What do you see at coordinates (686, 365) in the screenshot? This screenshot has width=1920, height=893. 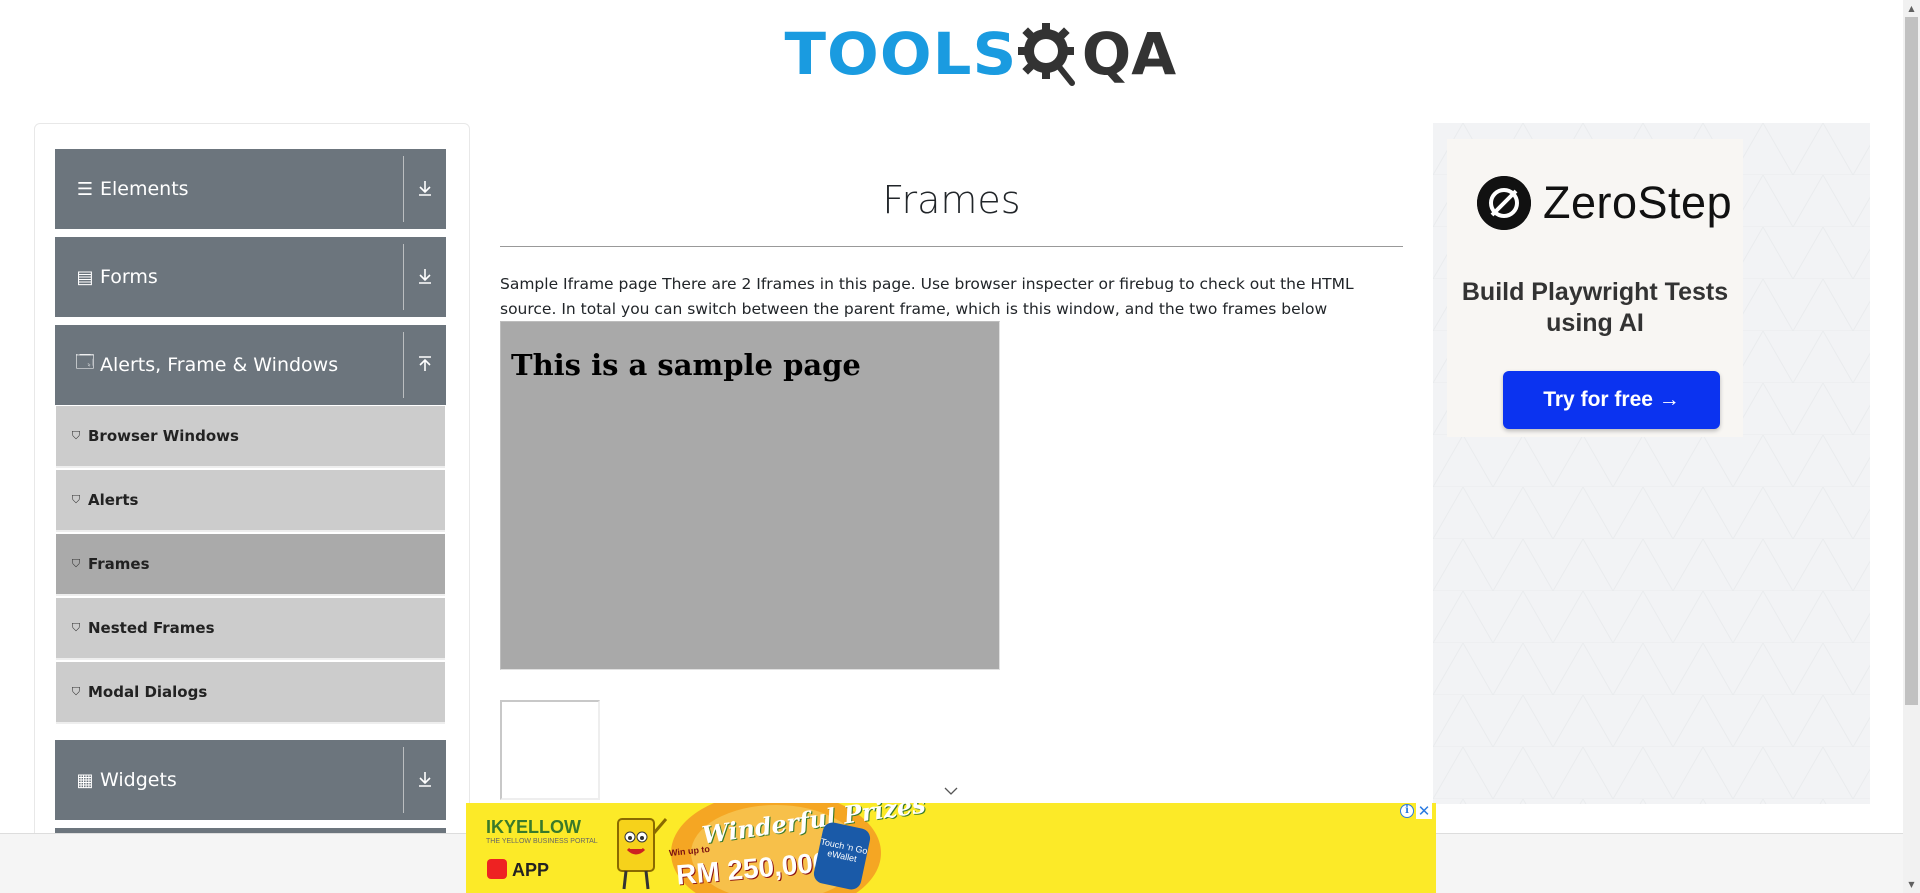 I see `frame-heading: This is a sample page` at bounding box center [686, 365].